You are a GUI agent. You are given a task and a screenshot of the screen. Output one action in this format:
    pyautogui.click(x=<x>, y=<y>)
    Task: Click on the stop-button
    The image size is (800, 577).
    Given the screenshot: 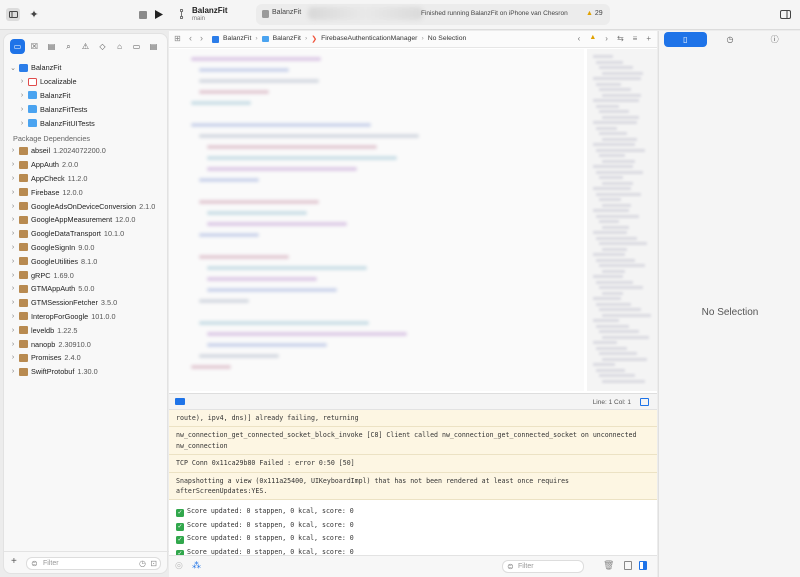 What is the action you would take?
    pyautogui.click(x=142, y=14)
    